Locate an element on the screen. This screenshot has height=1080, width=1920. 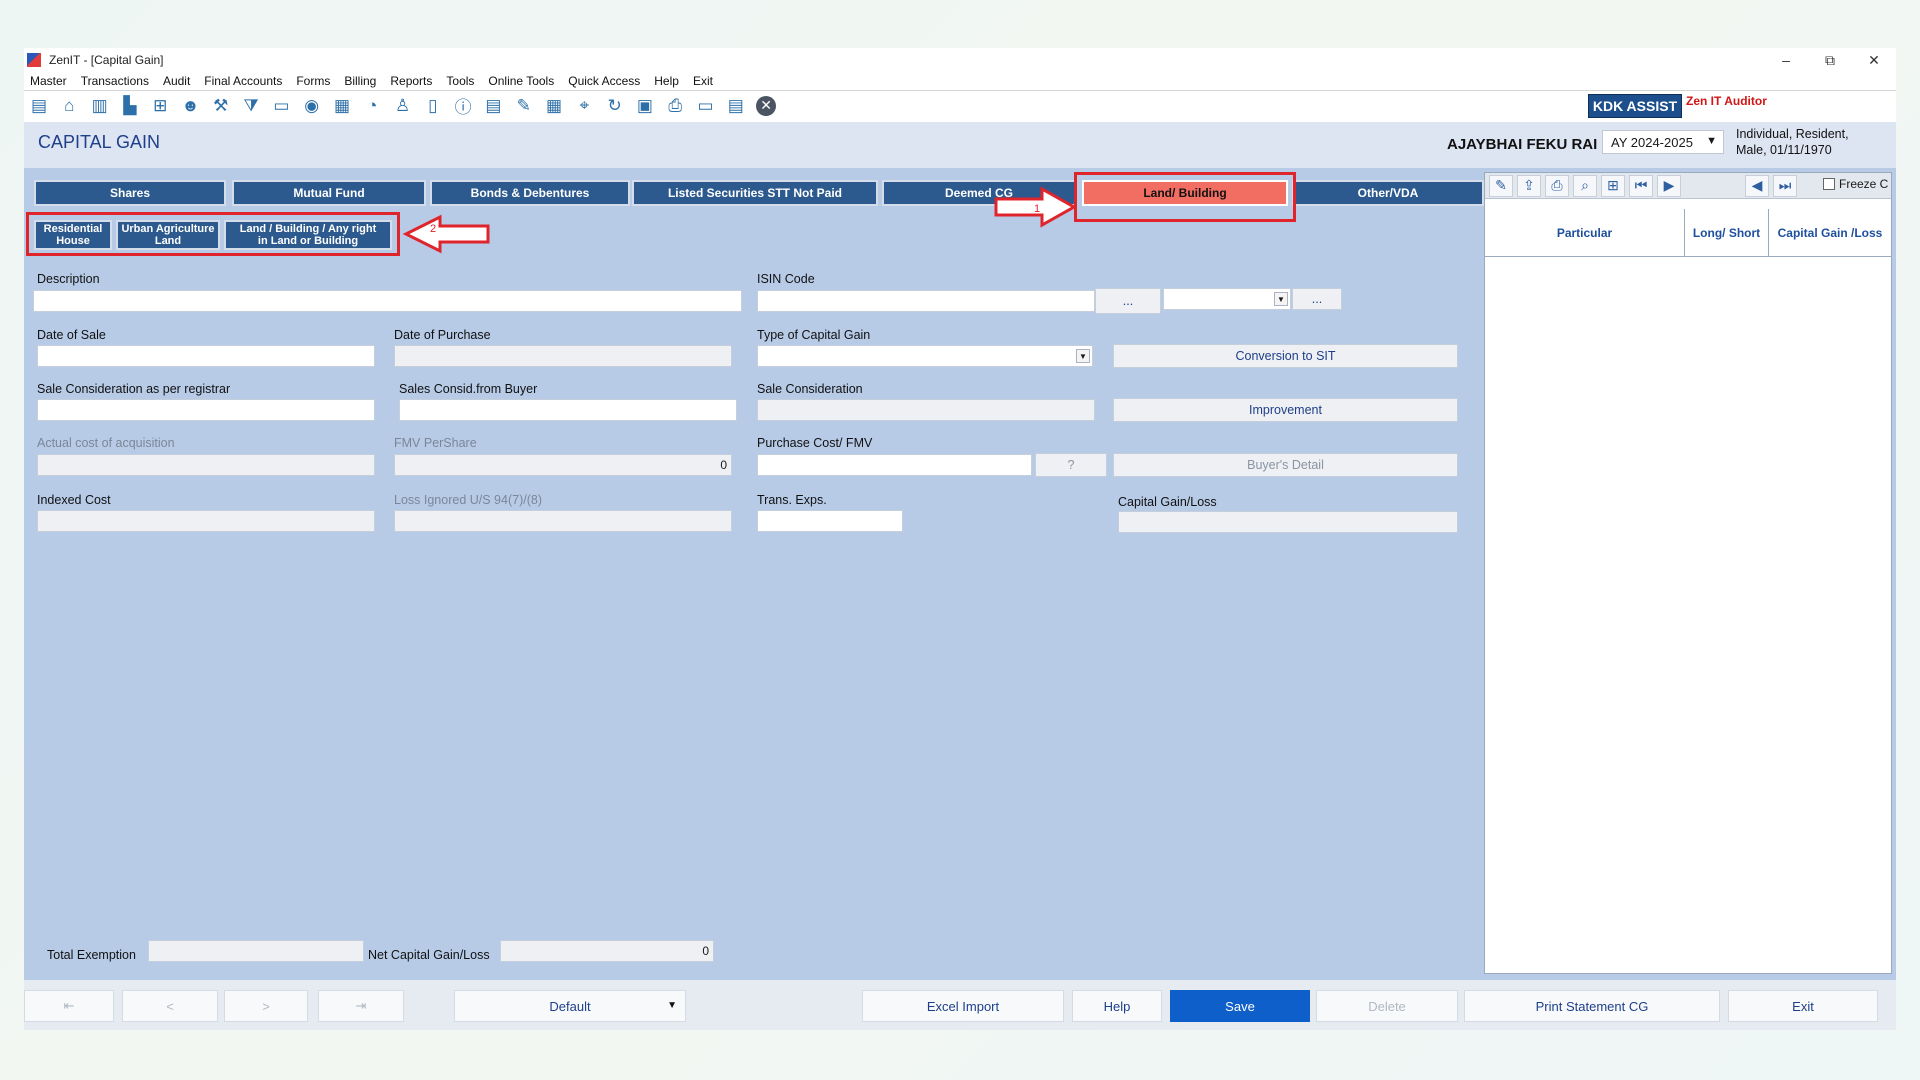
buyers-detail-button: Buyer's Detail is located at coordinates (1285, 465).